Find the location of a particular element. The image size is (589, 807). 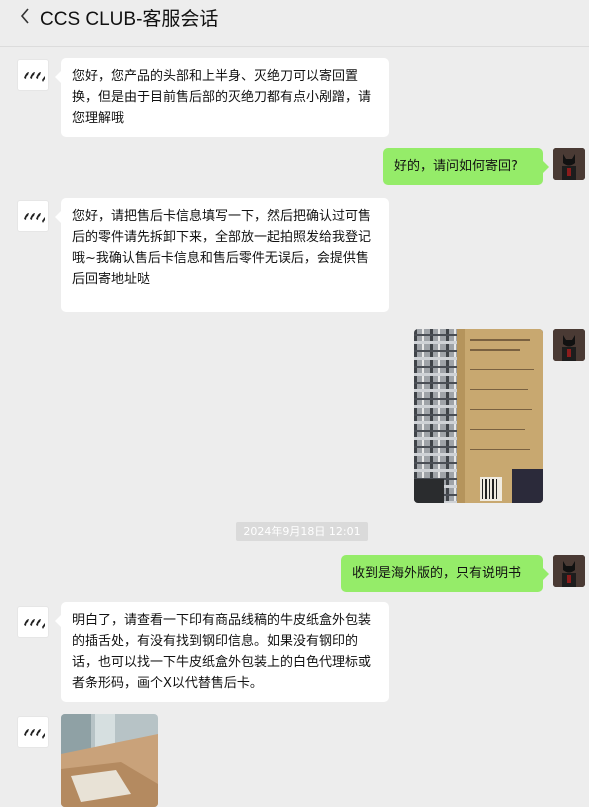

chevron-left-icon is located at coordinates (25, 16).